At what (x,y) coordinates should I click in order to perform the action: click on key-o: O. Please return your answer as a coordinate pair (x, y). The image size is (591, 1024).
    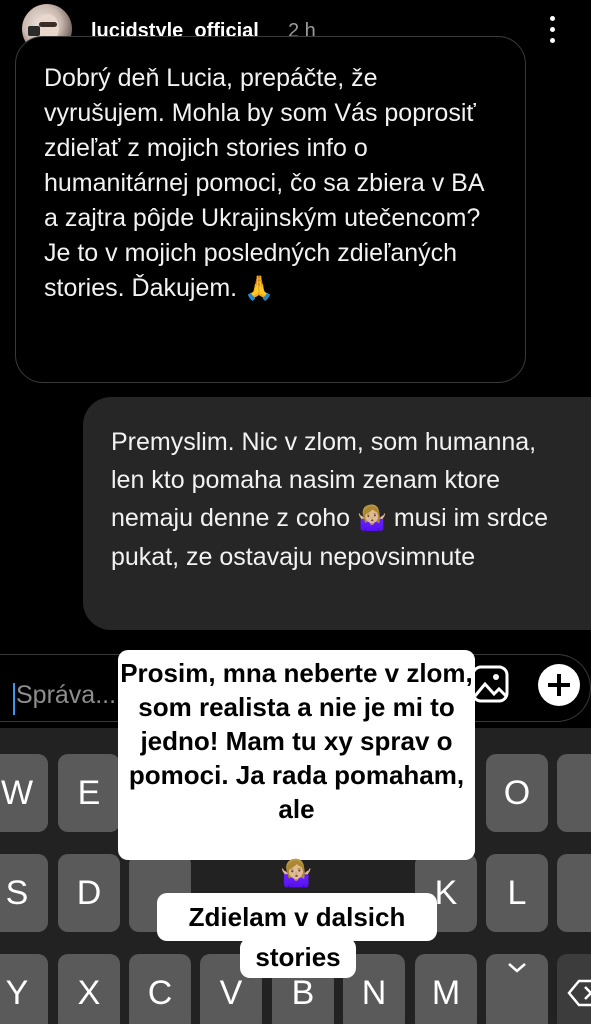
    Looking at the image, I should click on (517, 793).